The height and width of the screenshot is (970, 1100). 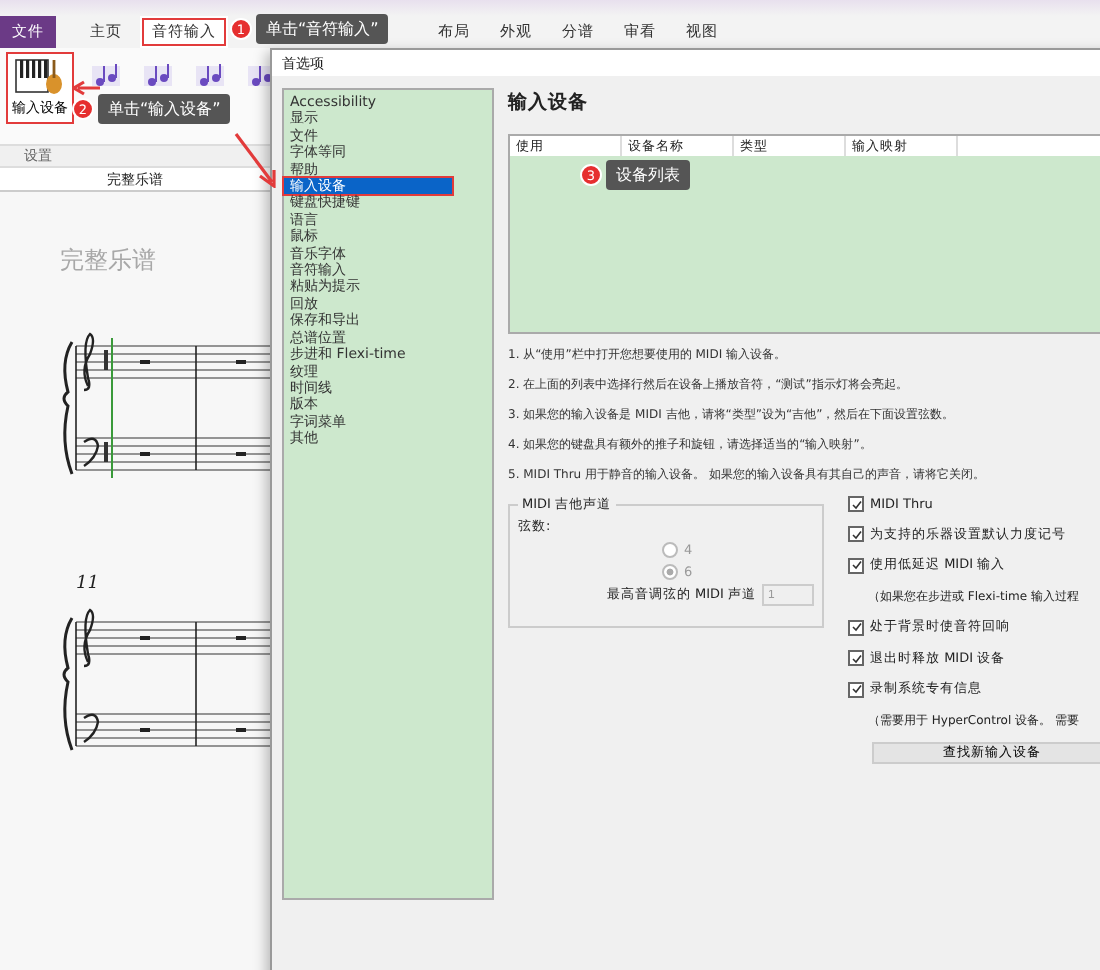 I want to click on callout-tooltip: 设备列表, so click(x=648, y=175).